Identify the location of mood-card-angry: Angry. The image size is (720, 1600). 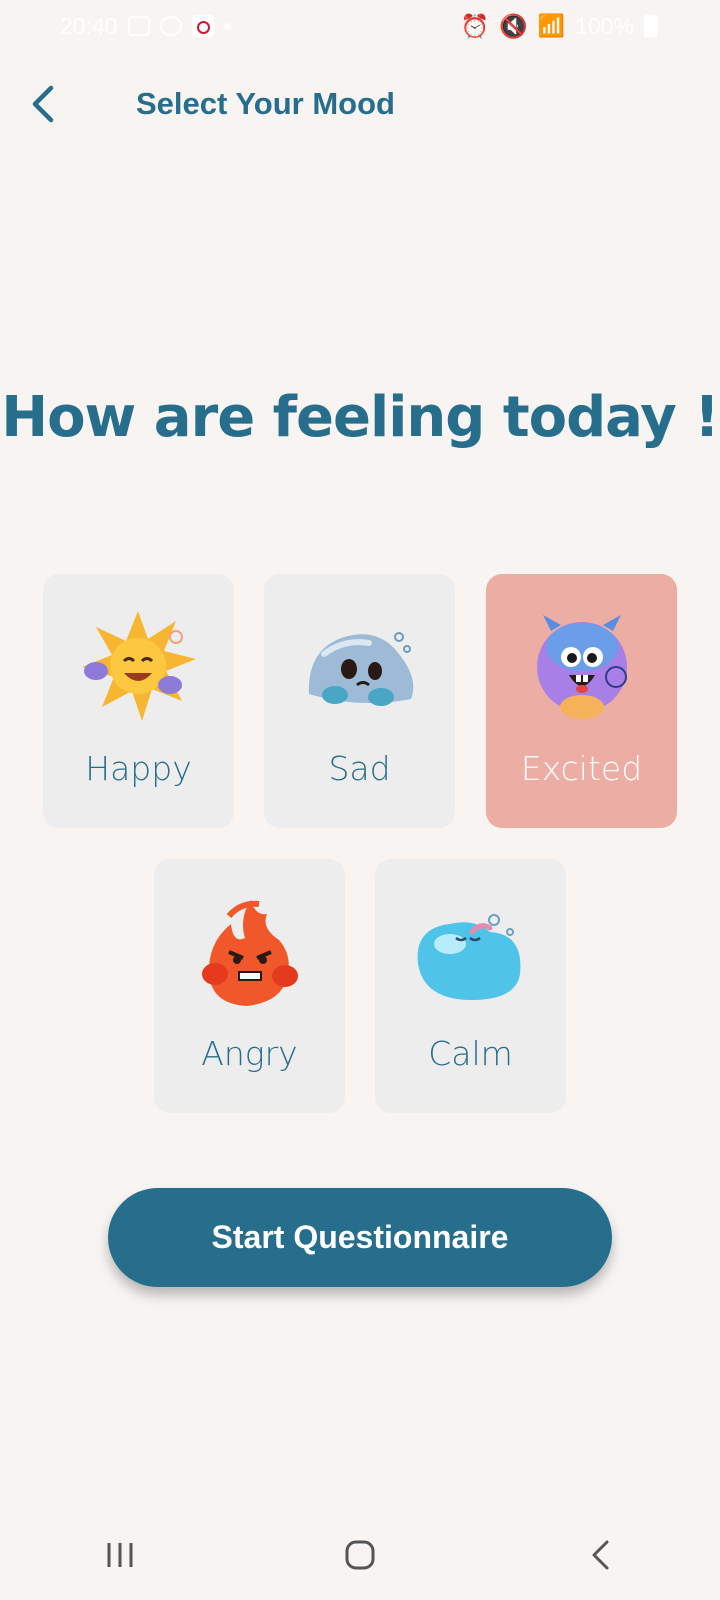
(249, 986).